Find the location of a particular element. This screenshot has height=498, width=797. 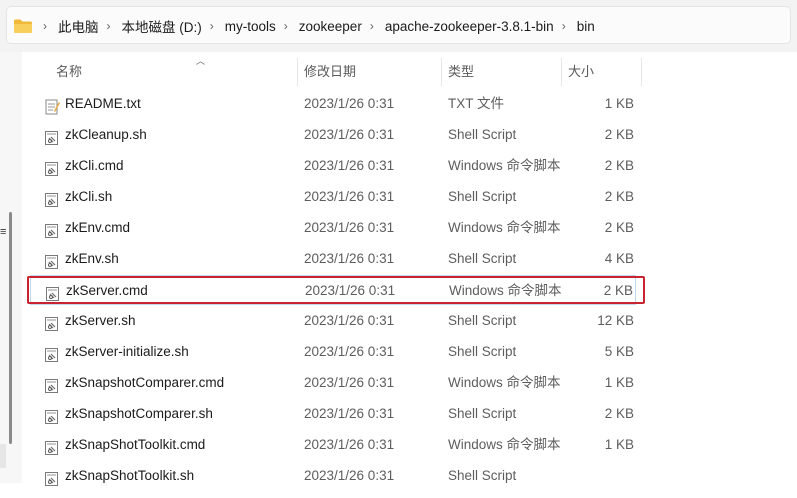

file-row: zkCli.cmd 2023/1/26 0:31 Windows 命令脚本 2 KB is located at coordinates (333, 166).